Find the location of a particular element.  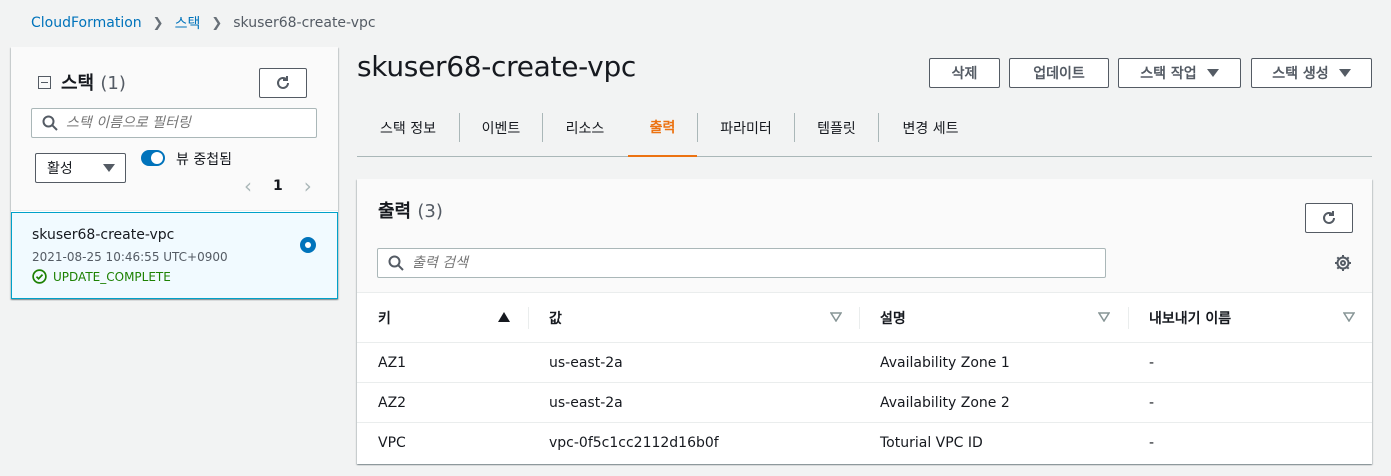

stack-status-text: UPDATE_COMPLETE is located at coordinates (112, 276).